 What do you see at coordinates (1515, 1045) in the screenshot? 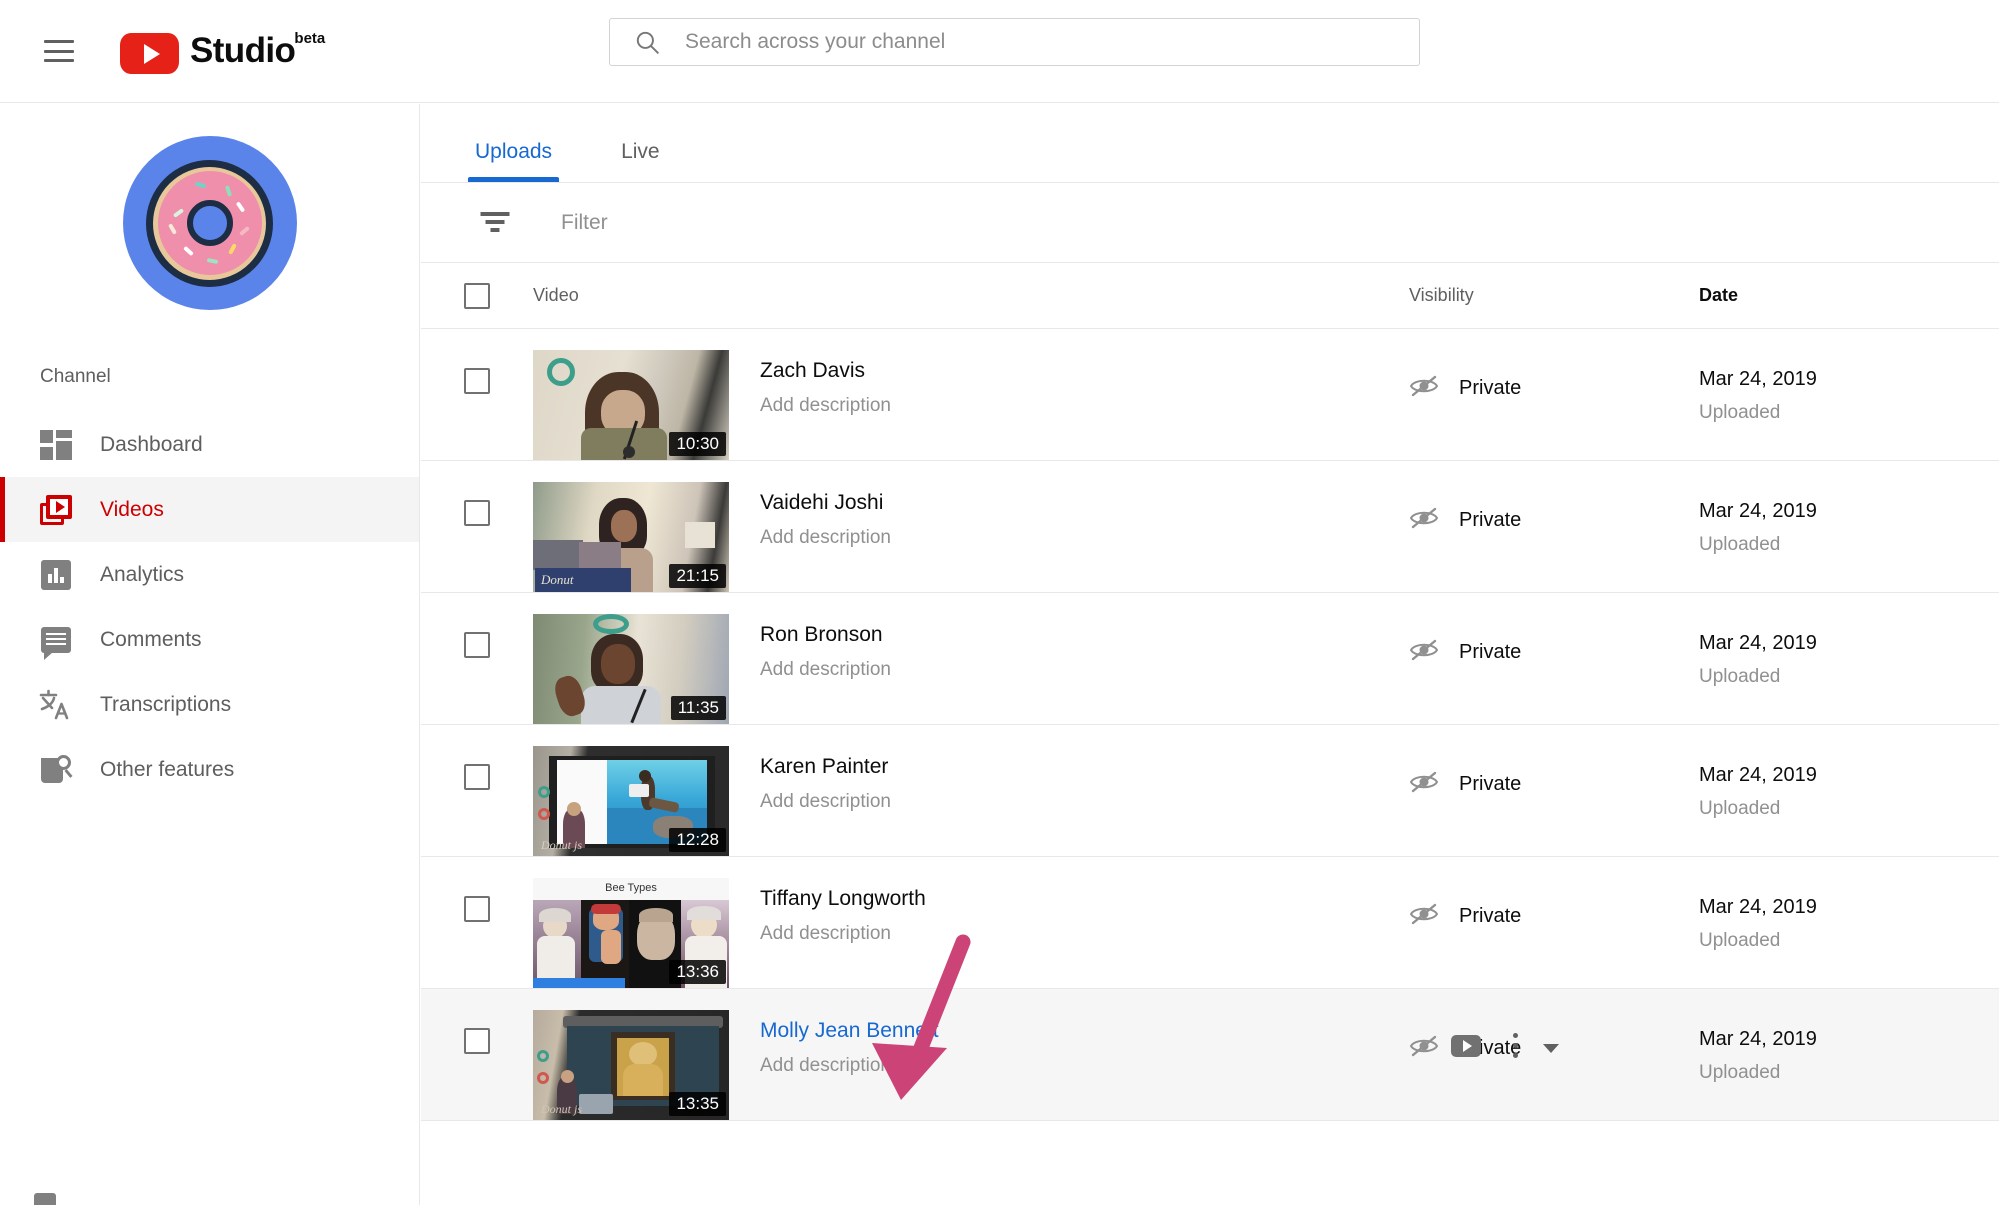
I see `more-vertical-icon` at bounding box center [1515, 1045].